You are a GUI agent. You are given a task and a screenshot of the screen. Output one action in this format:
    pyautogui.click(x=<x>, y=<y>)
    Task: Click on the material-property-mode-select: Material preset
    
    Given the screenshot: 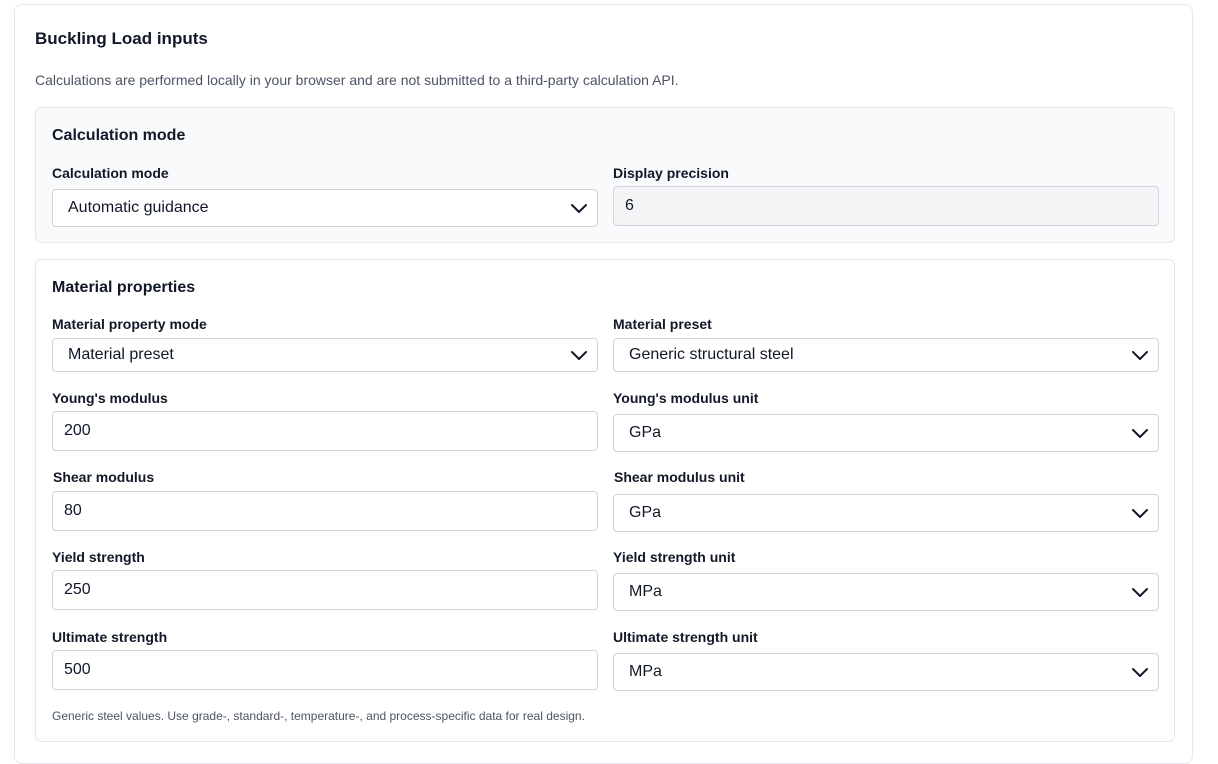 What is the action you would take?
    pyautogui.click(x=325, y=355)
    